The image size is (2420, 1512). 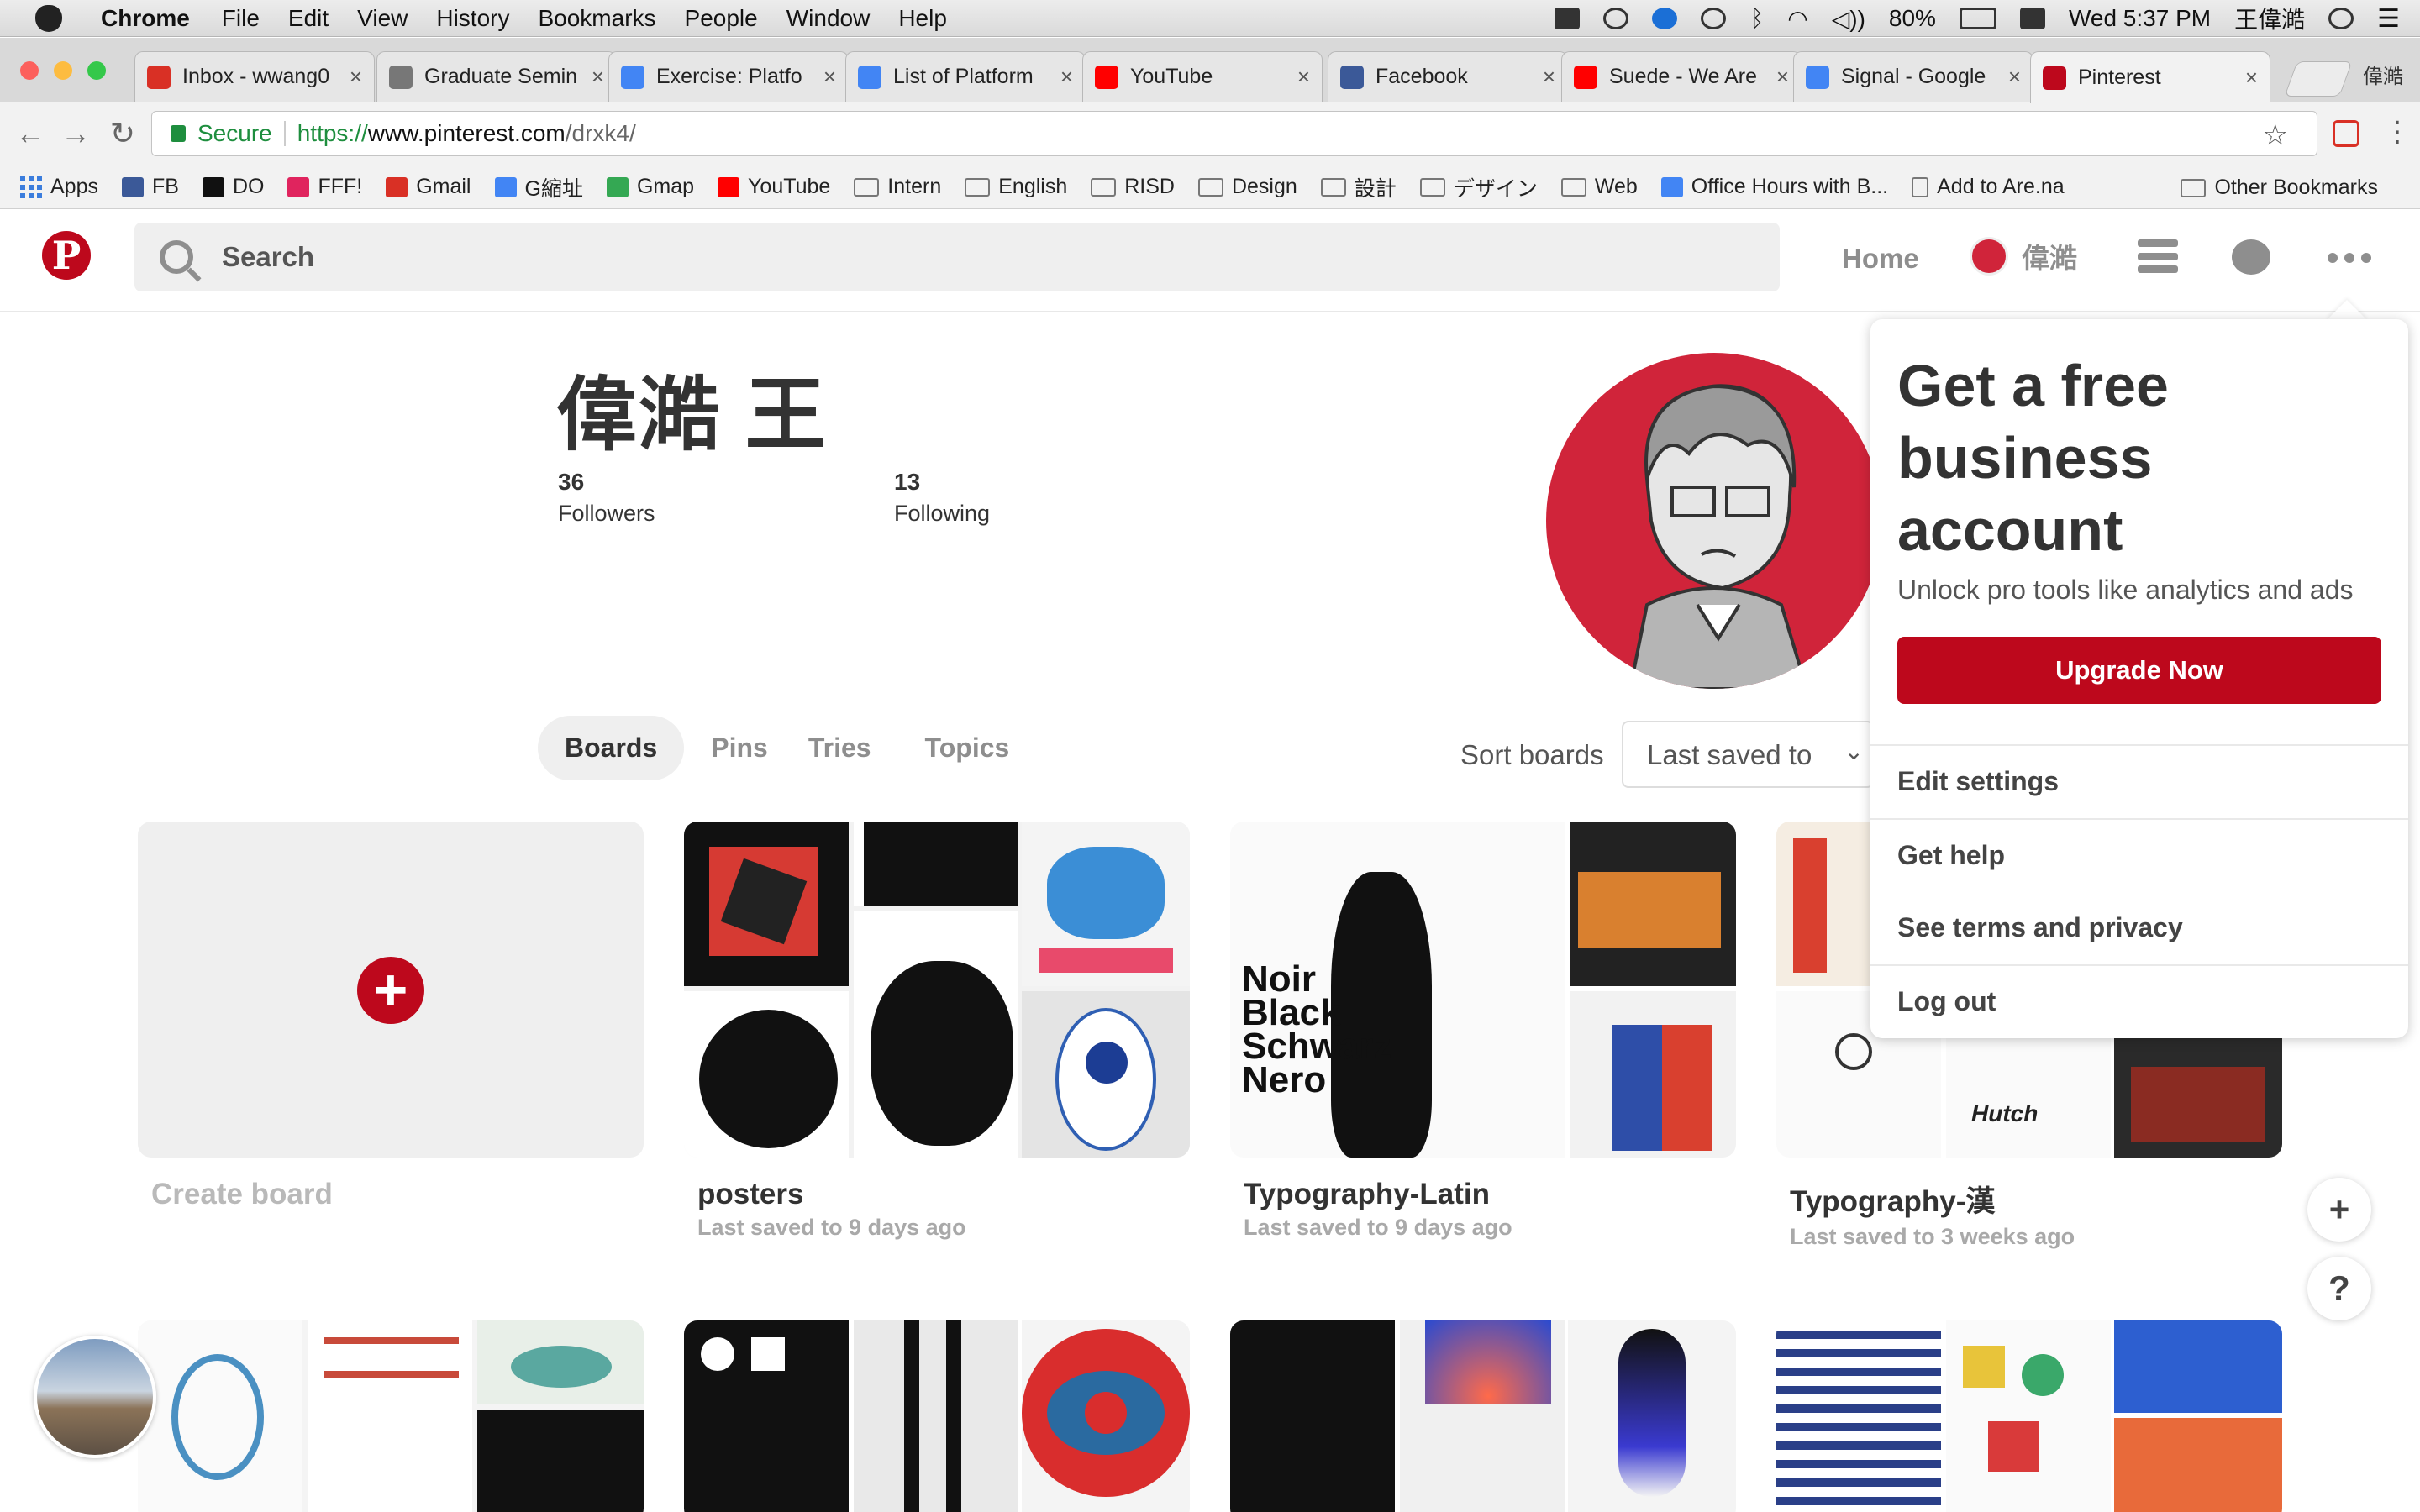 I want to click on other-bookmarks: Other Bookmarks, so click(x=2279, y=188).